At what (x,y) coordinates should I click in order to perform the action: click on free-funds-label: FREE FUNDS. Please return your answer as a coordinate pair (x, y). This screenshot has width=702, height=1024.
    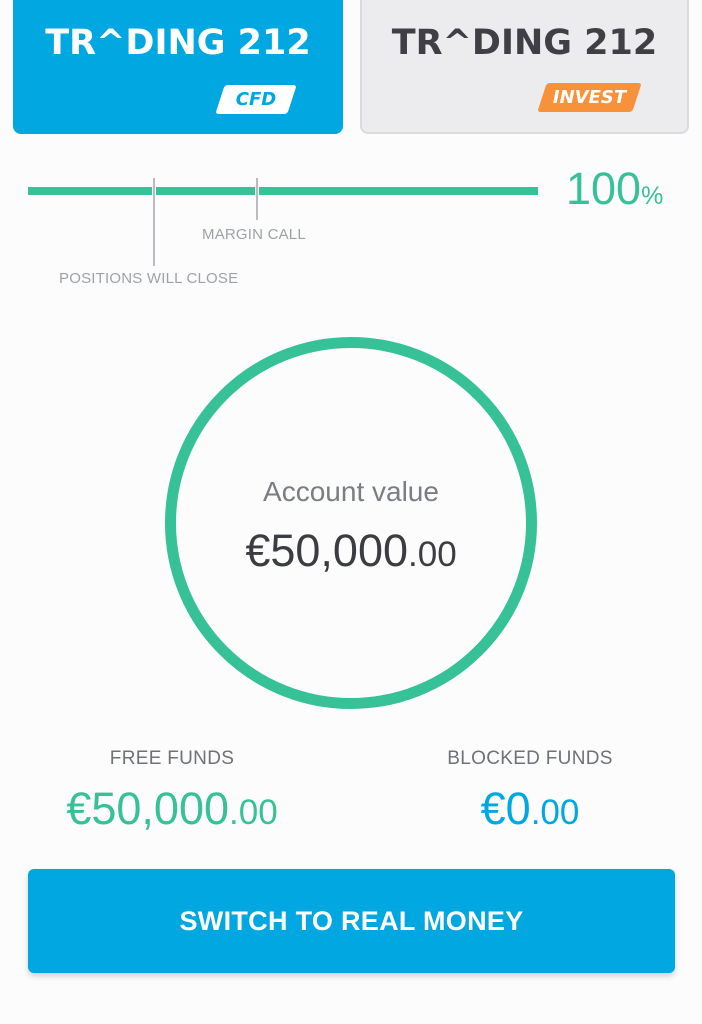
    Looking at the image, I should click on (172, 758).